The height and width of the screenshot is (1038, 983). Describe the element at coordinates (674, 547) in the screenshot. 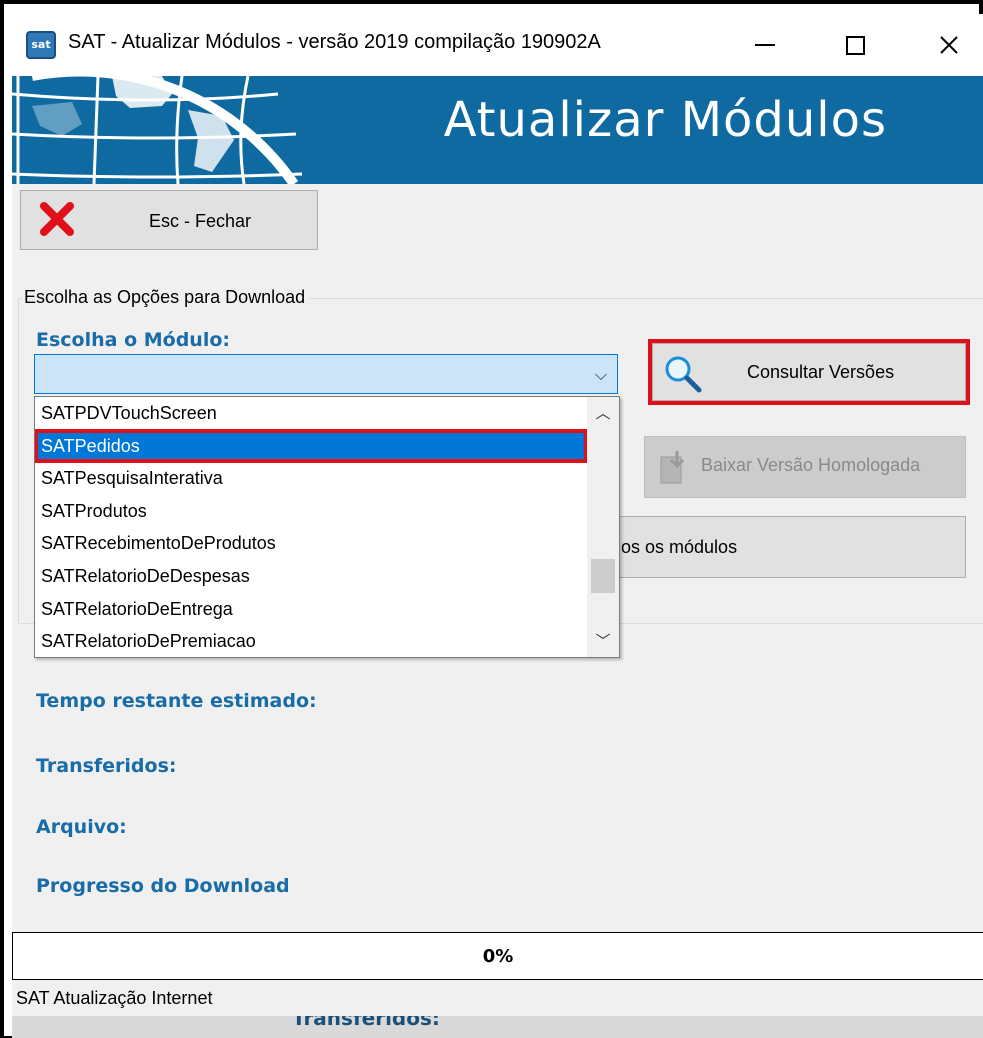

I see `all-modules-label: dos os módulos` at that location.